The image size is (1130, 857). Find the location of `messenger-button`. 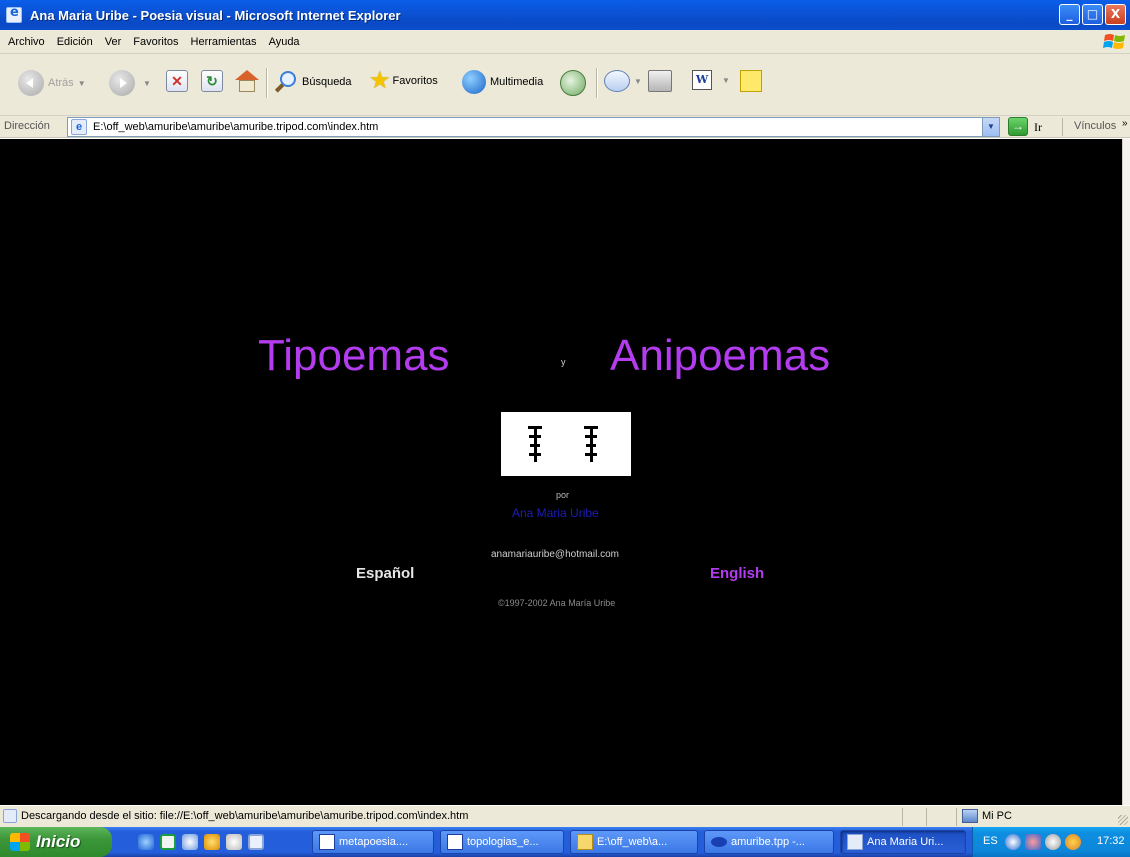

messenger-button is located at coordinates (751, 81).